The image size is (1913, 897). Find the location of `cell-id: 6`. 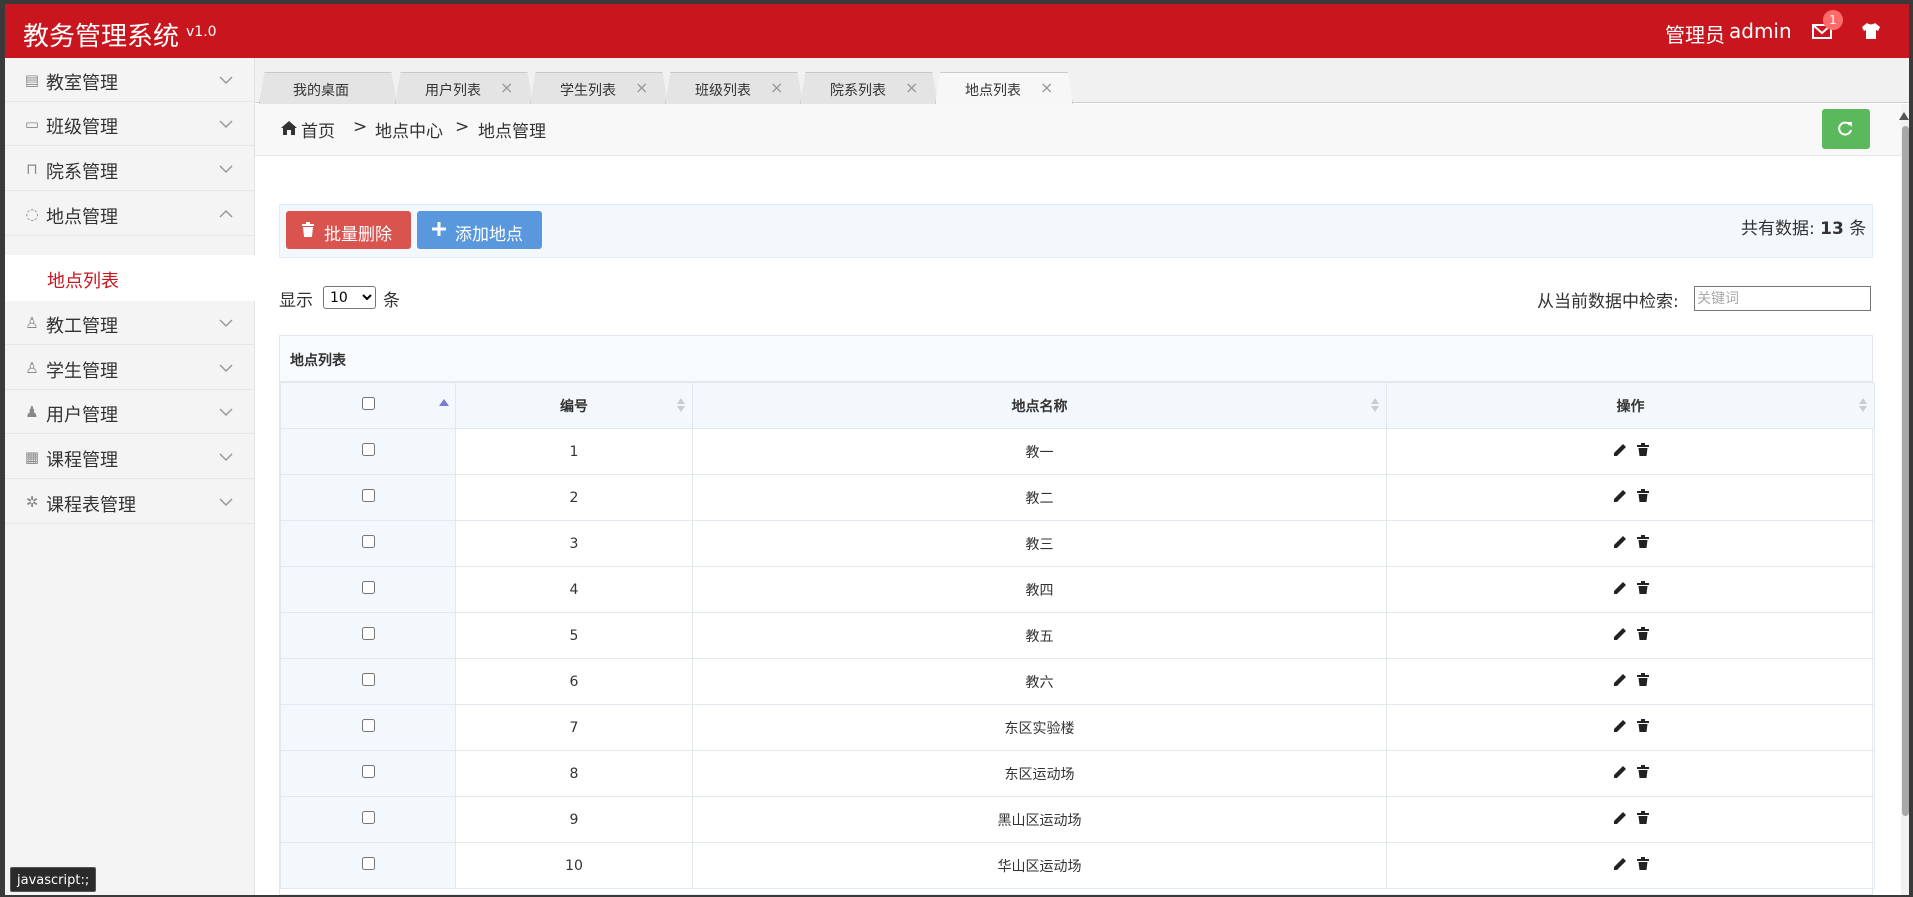

cell-id: 6 is located at coordinates (574, 681).